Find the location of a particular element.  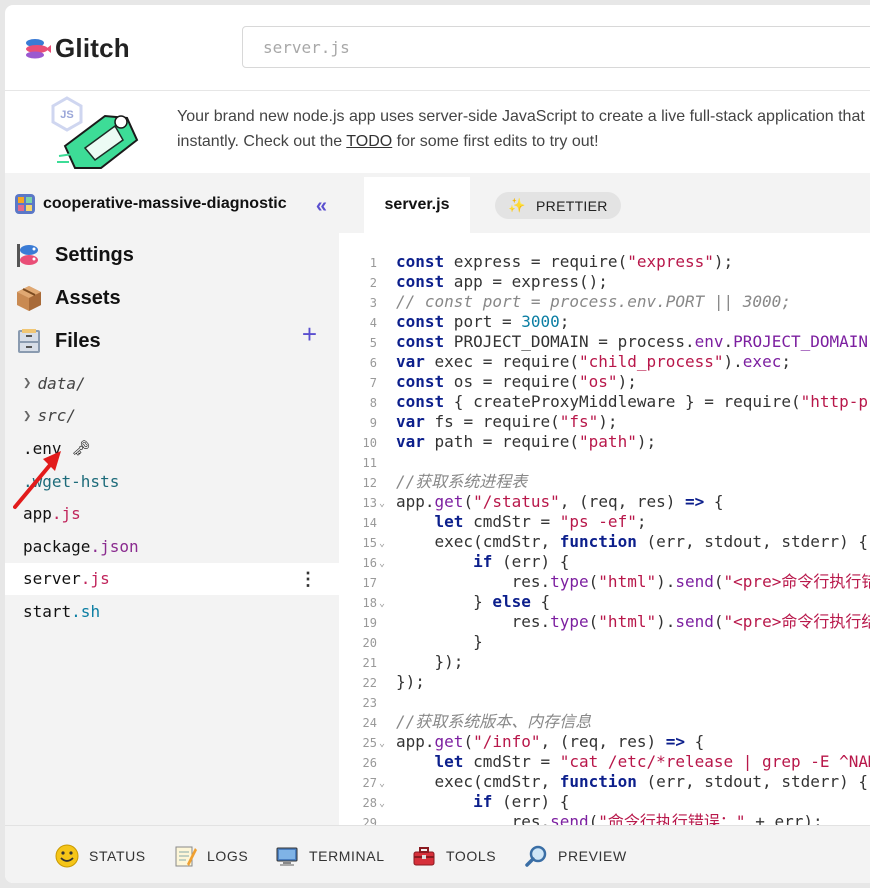

code-line: 18 ⌄ } else { is located at coordinates (604, 602).